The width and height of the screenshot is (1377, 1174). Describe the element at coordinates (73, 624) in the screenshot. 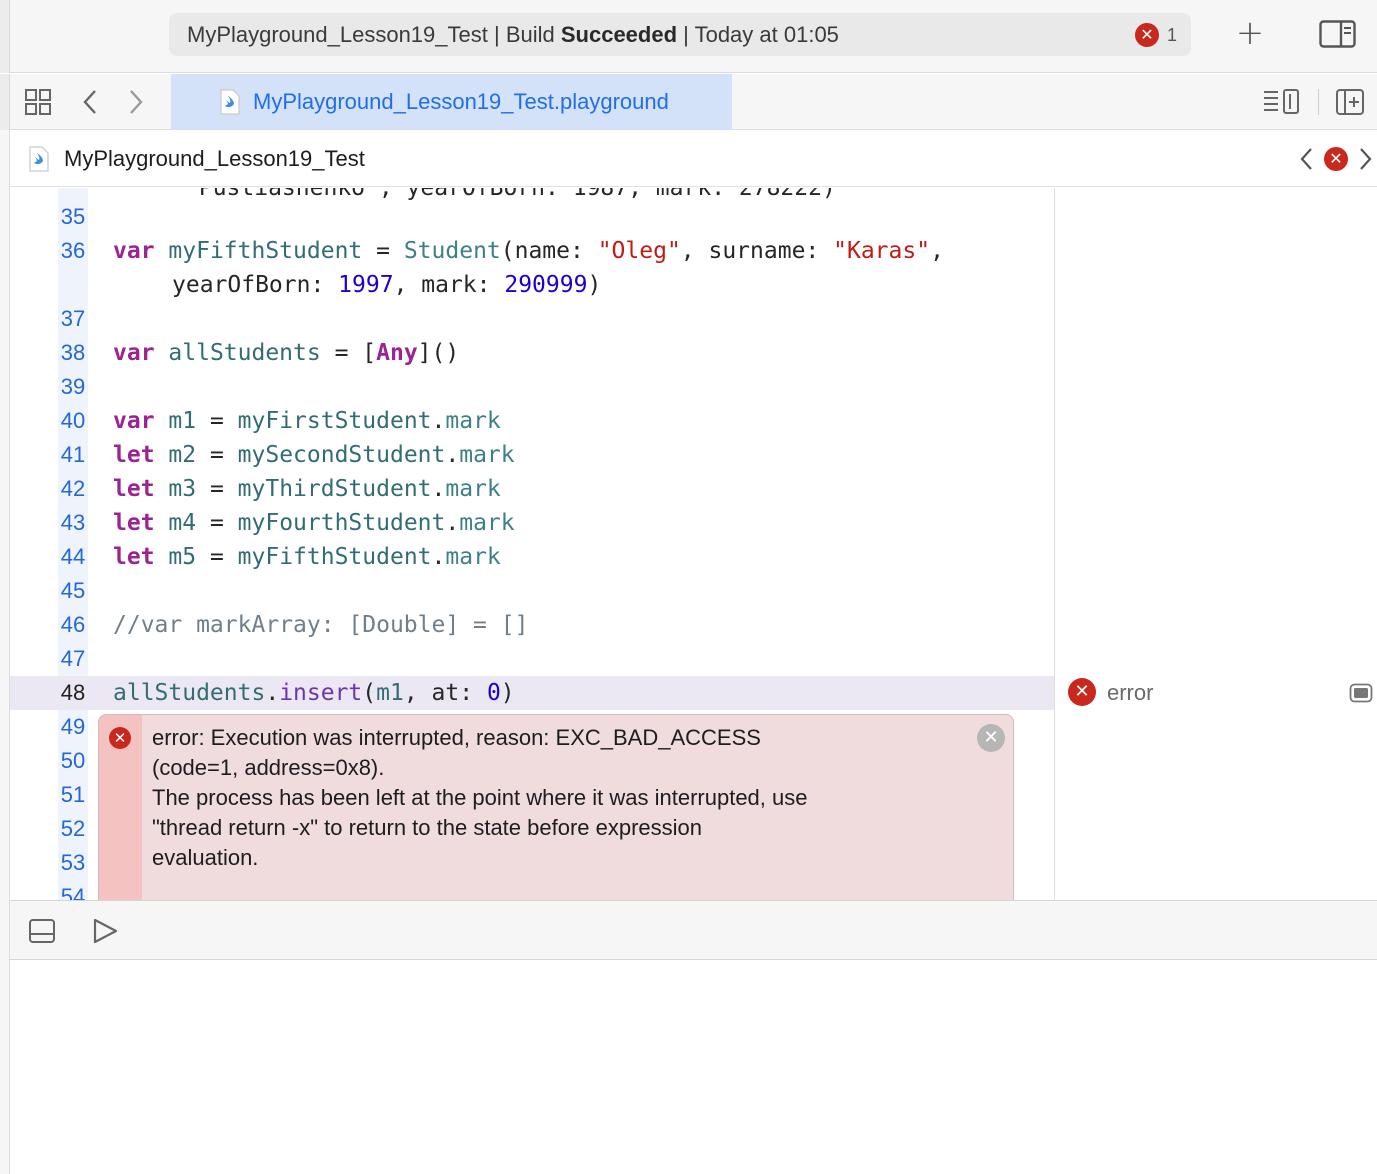

I see `line-number: 46` at that location.